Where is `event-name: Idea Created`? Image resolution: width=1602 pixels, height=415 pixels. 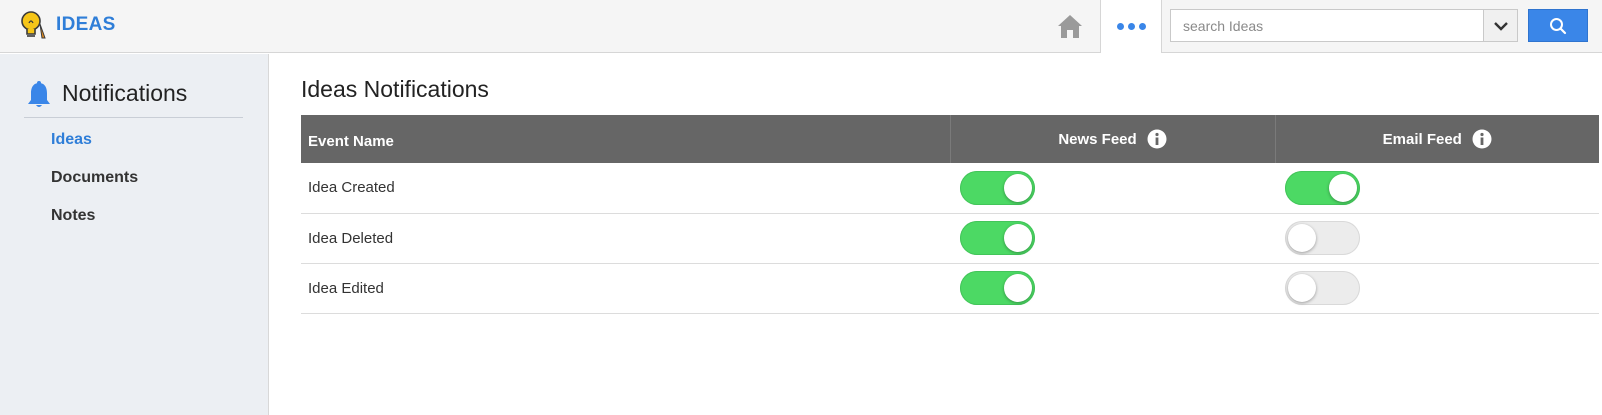
event-name: Idea Created is located at coordinates (351, 188).